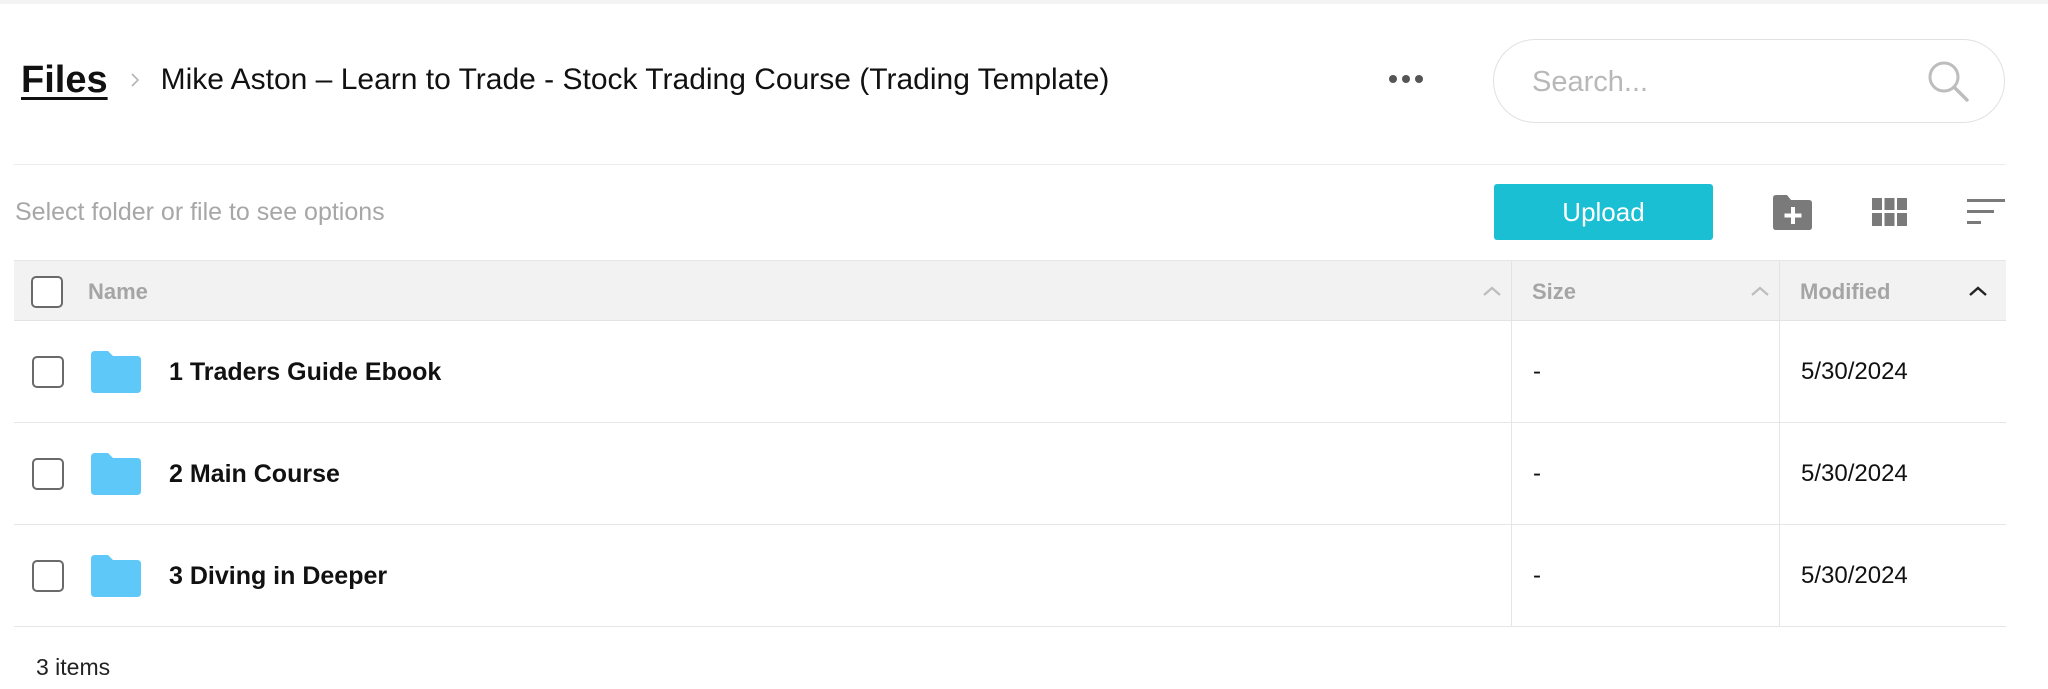 Image resolution: width=2048 pixels, height=689 pixels. Describe the element at coordinates (1603, 212) in the screenshot. I see `upload-button: Upload` at that location.